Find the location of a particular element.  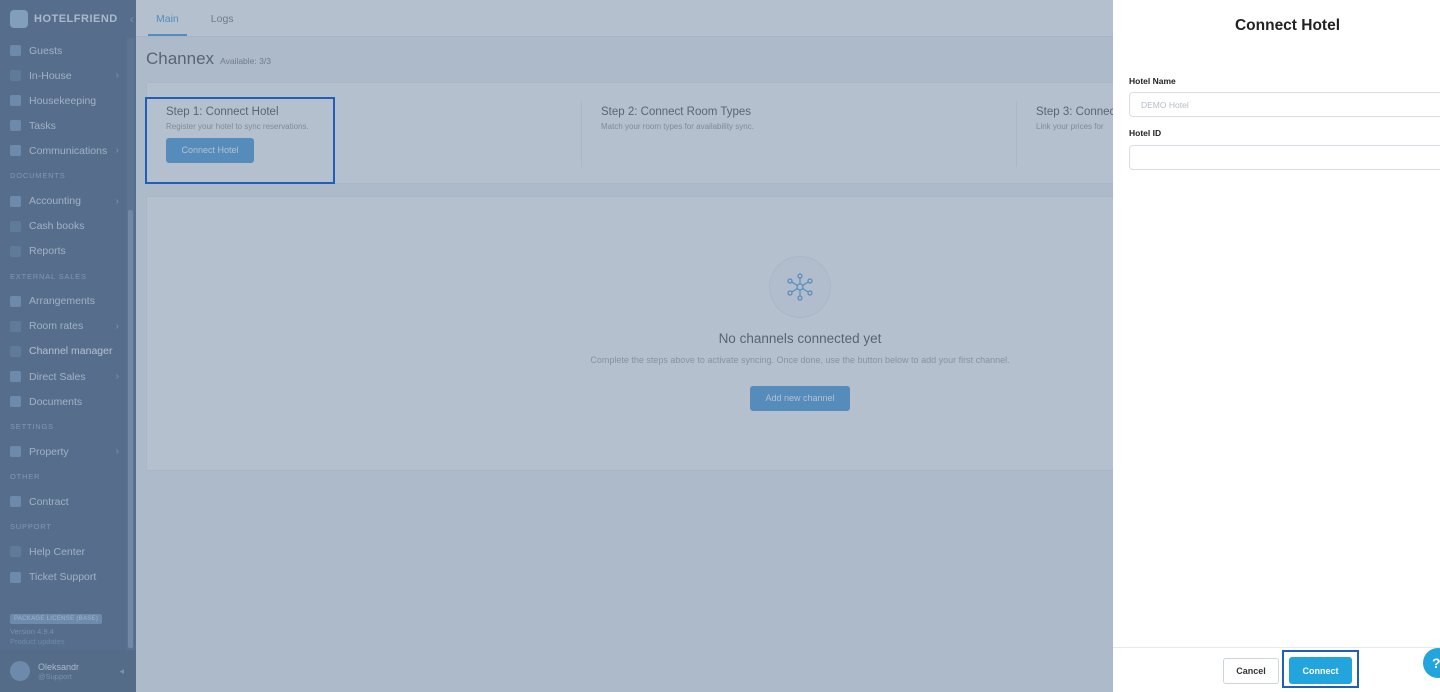

page-header: Channex Available: 3/3 is located at coordinates (208, 59).